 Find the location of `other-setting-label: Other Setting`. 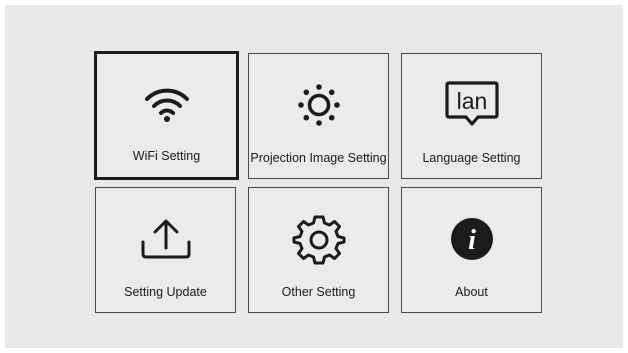

other-setting-label: Other Setting is located at coordinates (318, 292).